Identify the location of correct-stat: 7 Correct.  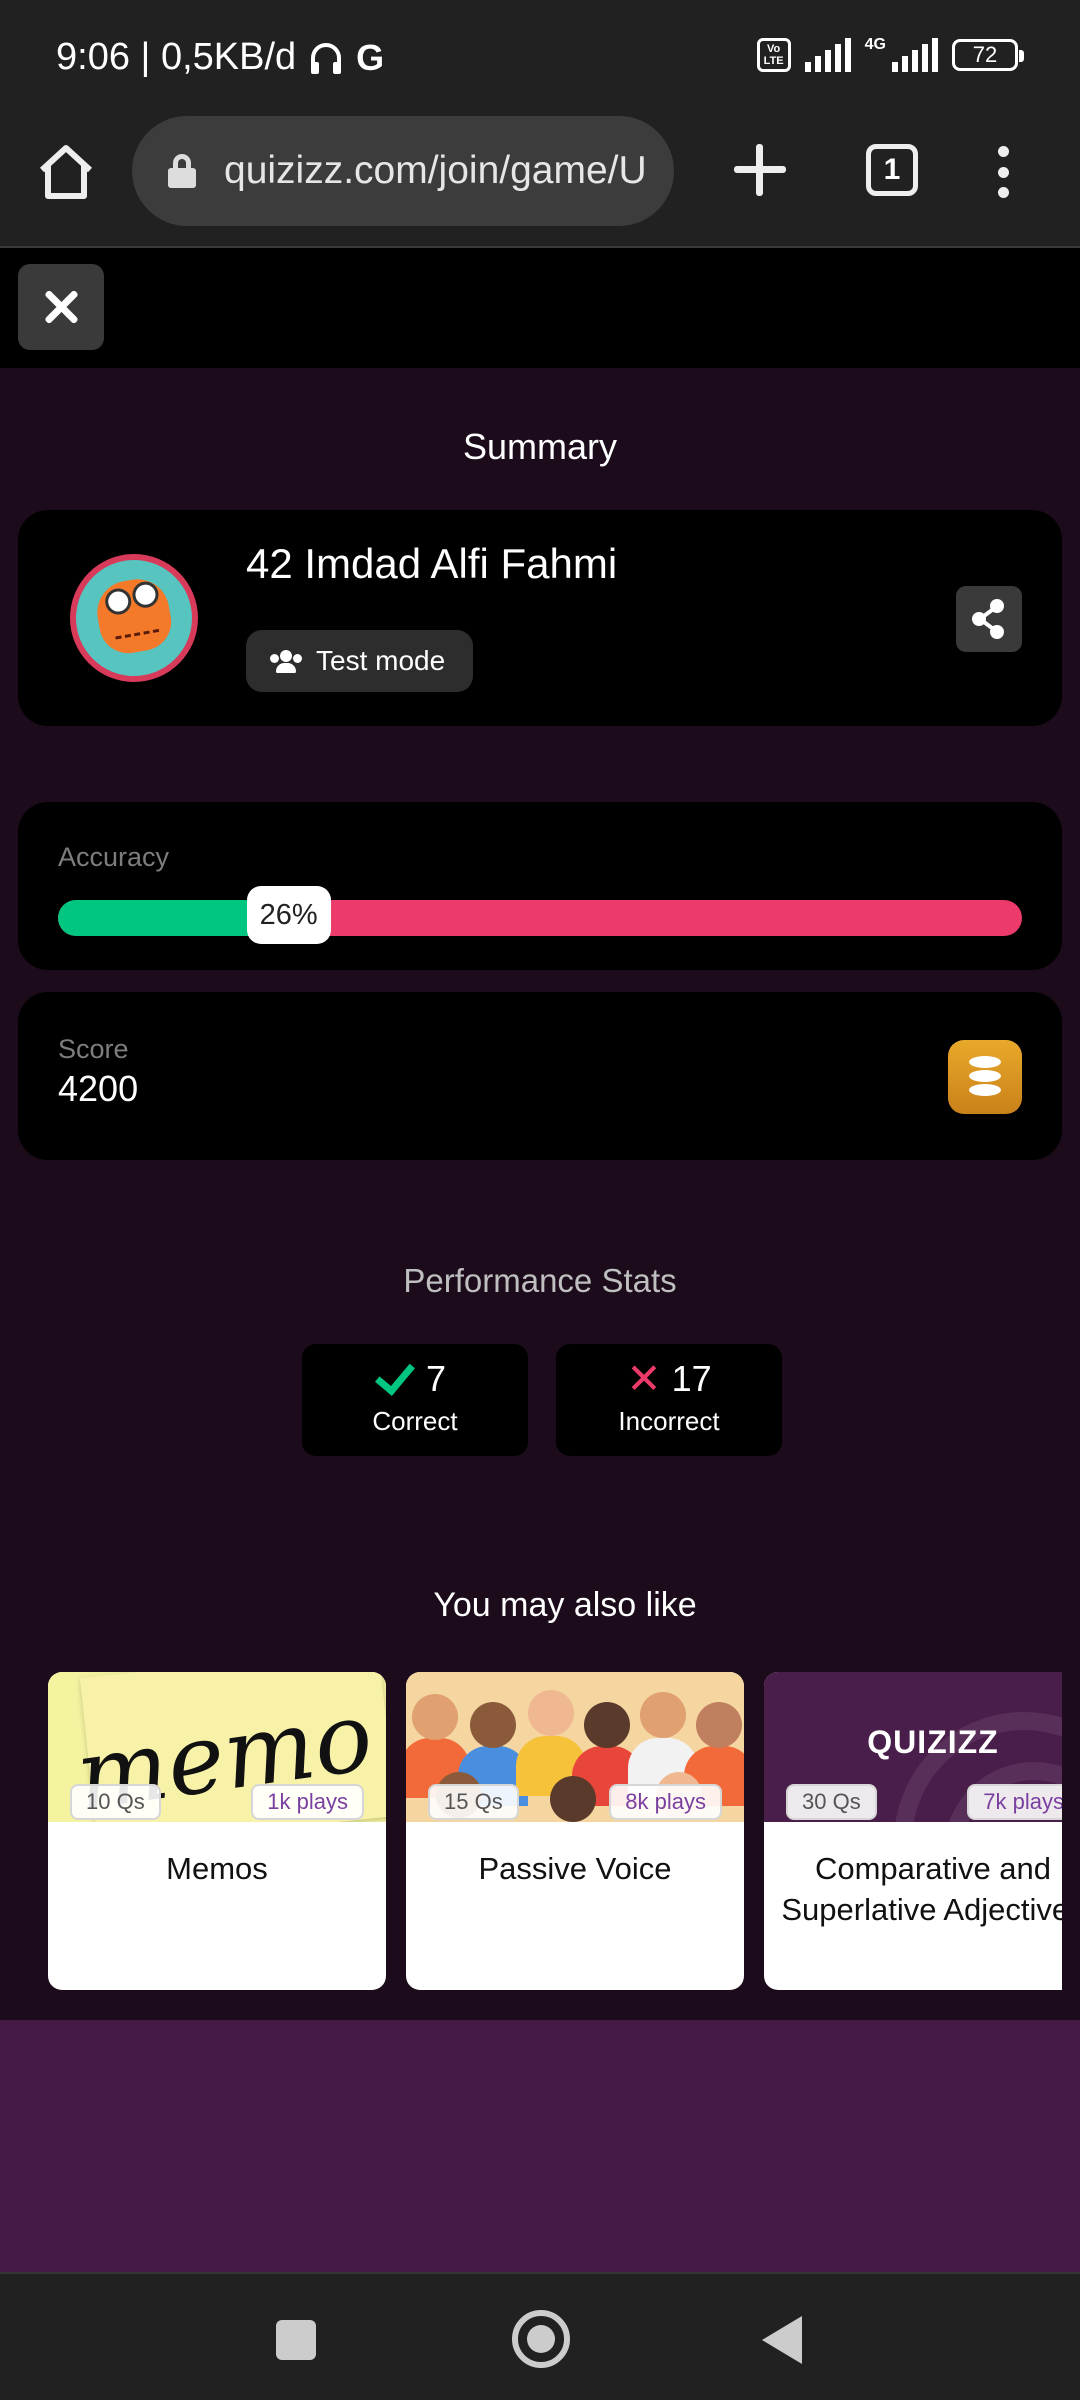
(415, 1400).